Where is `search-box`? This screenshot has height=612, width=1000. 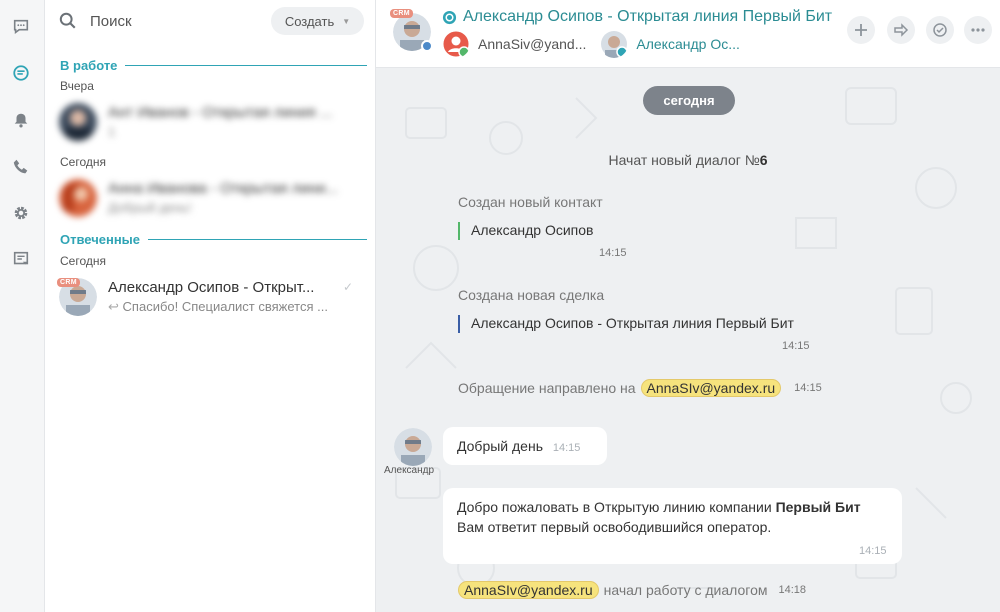 search-box is located at coordinates (164, 21).